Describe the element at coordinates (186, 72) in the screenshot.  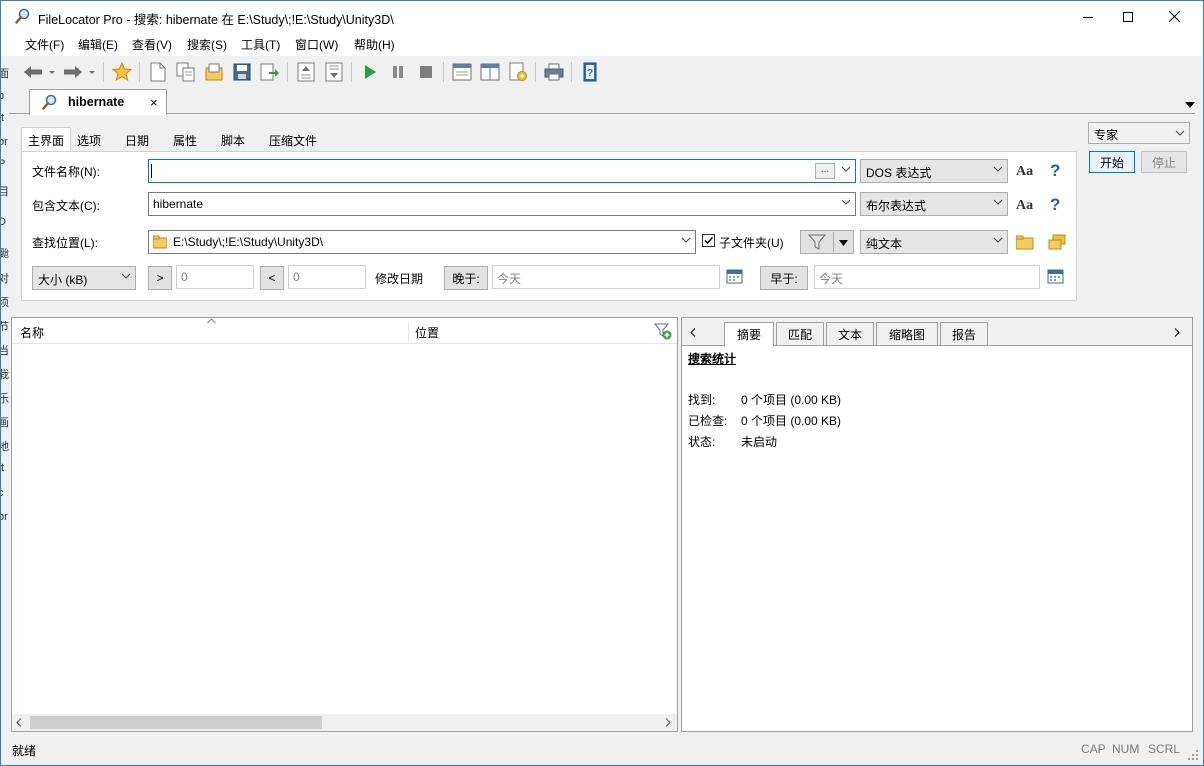
I see `copy-search-button` at that location.